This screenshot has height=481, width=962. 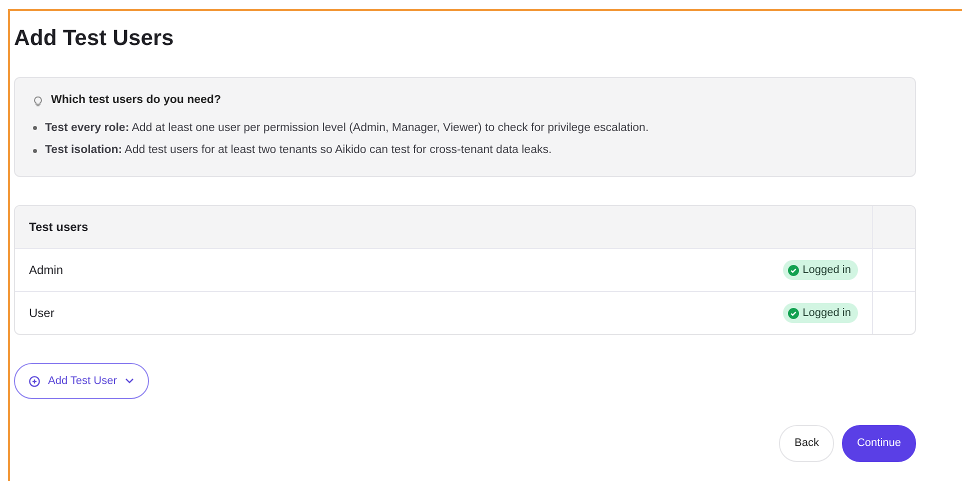 I want to click on page-title: Add Test Users, so click(x=94, y=38).